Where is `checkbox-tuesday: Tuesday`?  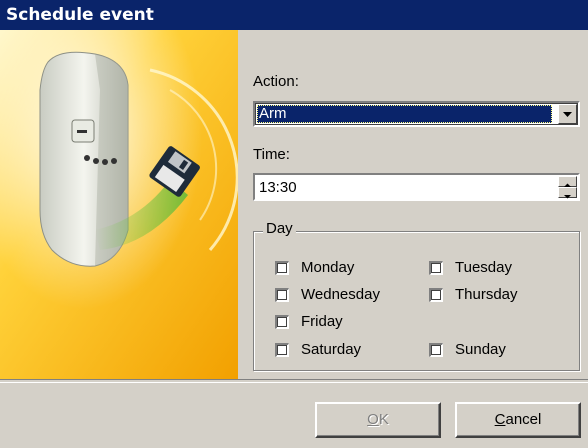
checkbox-tuesday: Tuesday is located at coordinates (508, 269).